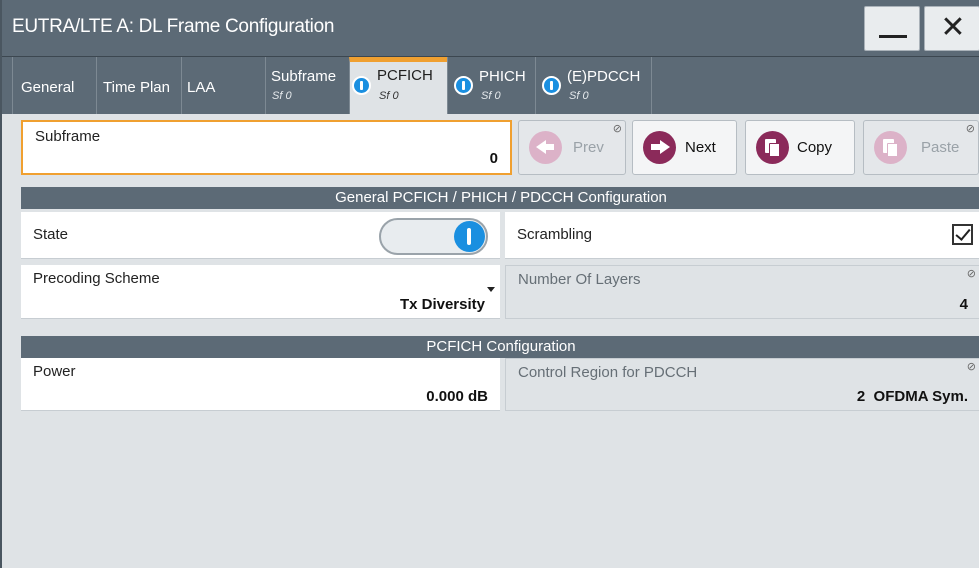  Describe the element at coordinates (433, 236) in the screenshot. I see `state-toggle` at that location.